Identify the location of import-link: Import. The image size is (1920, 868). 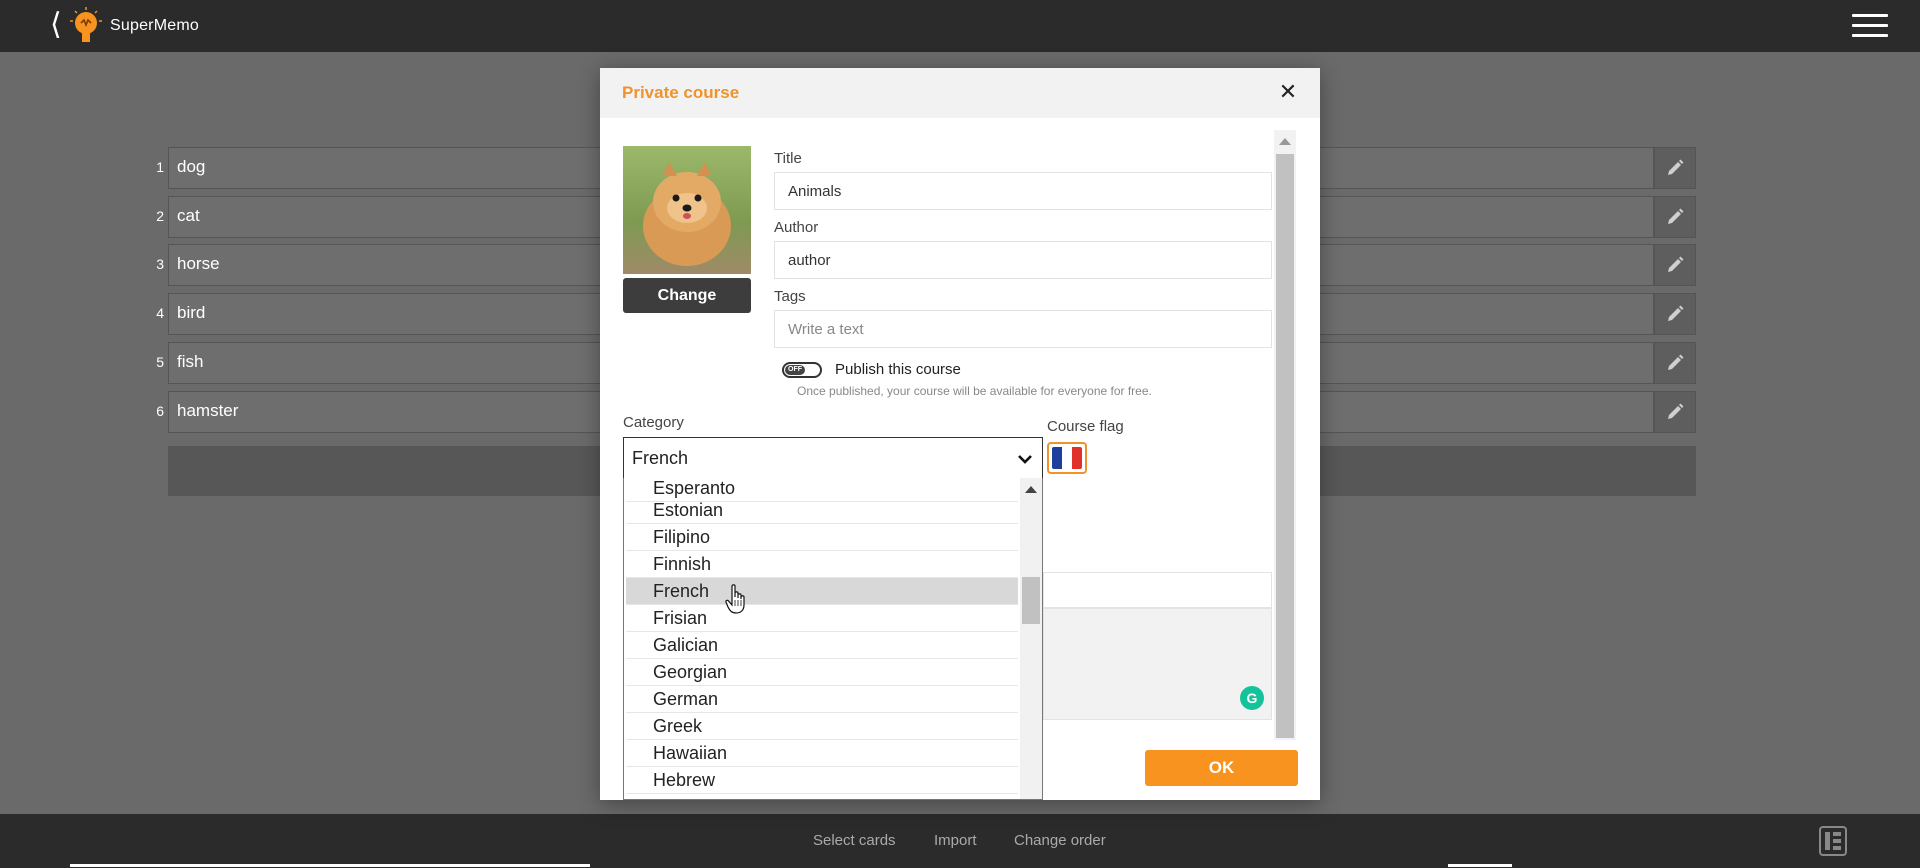
(955, 840).